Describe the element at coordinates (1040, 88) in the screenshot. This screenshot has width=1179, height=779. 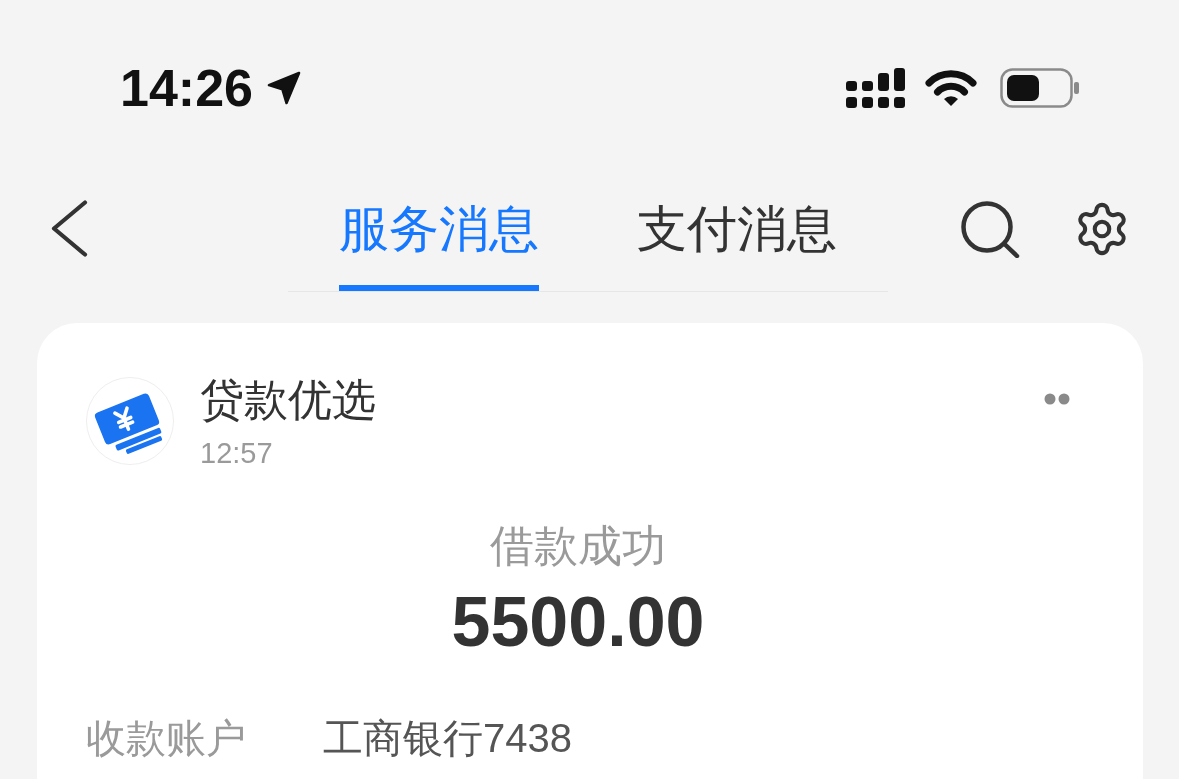
I see `battery-icon` at that location.